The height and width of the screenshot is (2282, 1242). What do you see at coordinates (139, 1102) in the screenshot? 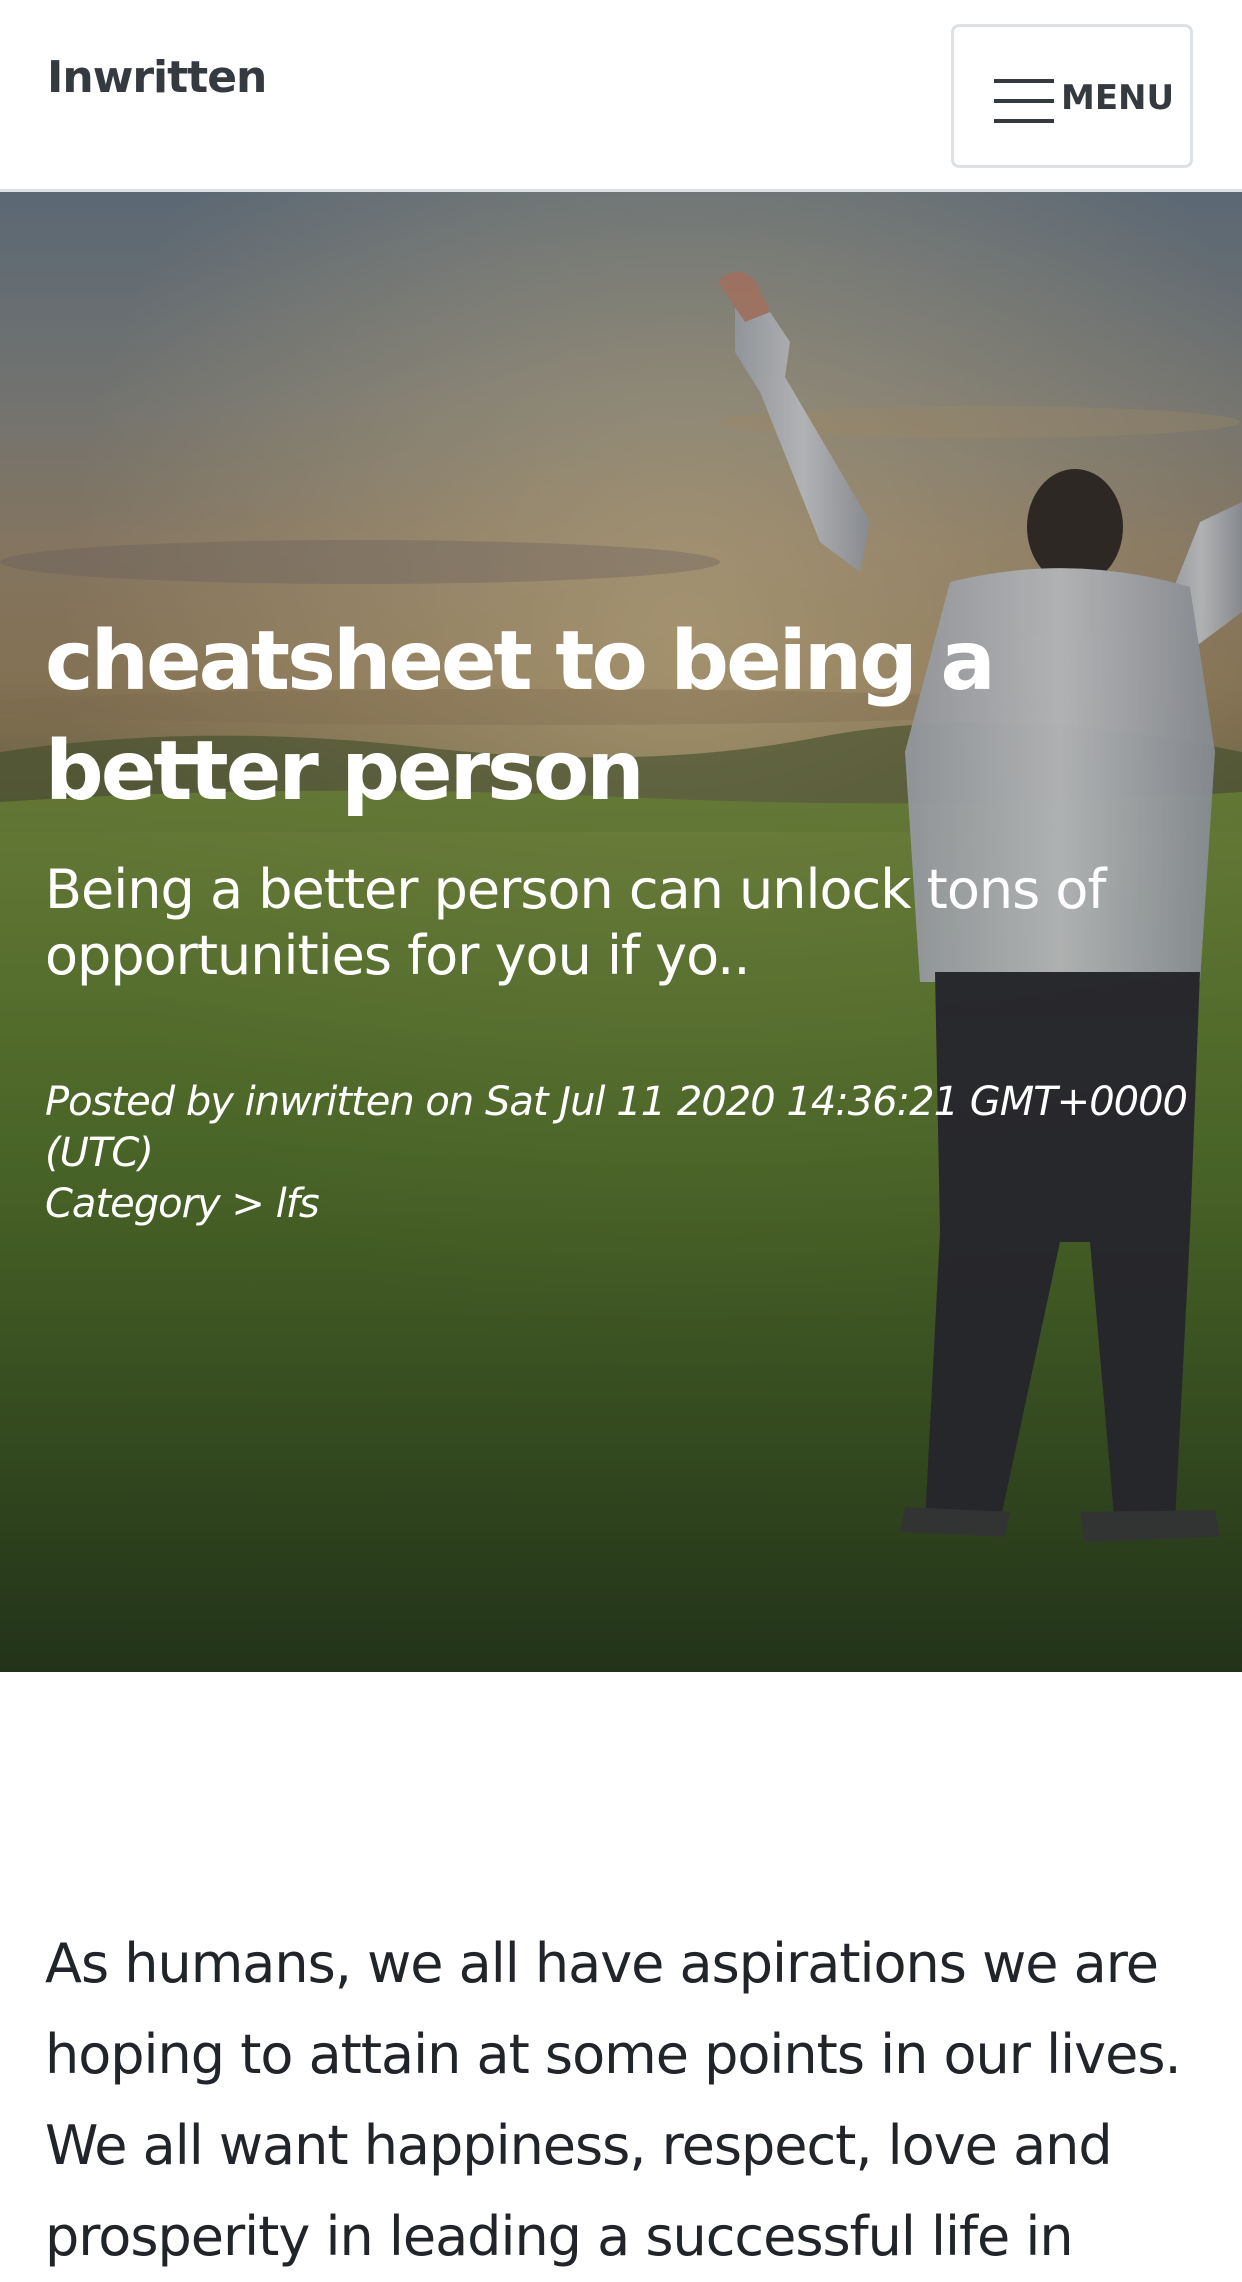
I see `posted-by-label: Posted by` at bounding box center [139, 1102].